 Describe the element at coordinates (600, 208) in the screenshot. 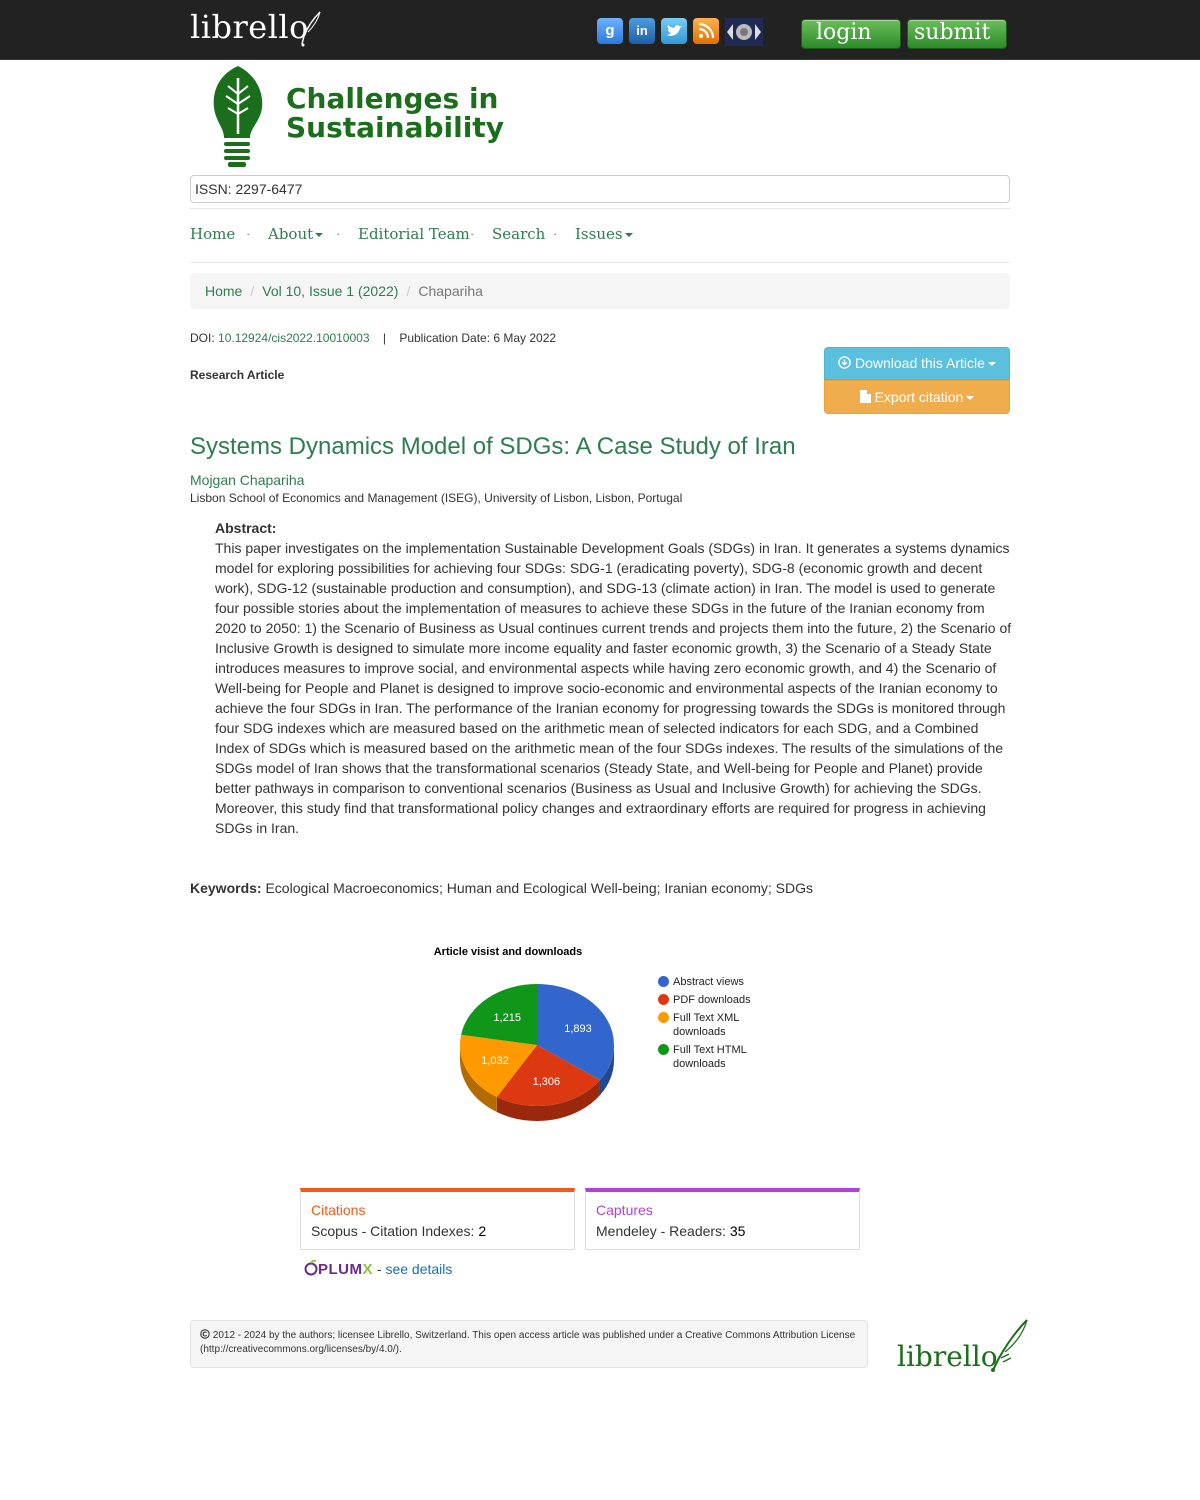

I see `nav-divider-top` at that location.